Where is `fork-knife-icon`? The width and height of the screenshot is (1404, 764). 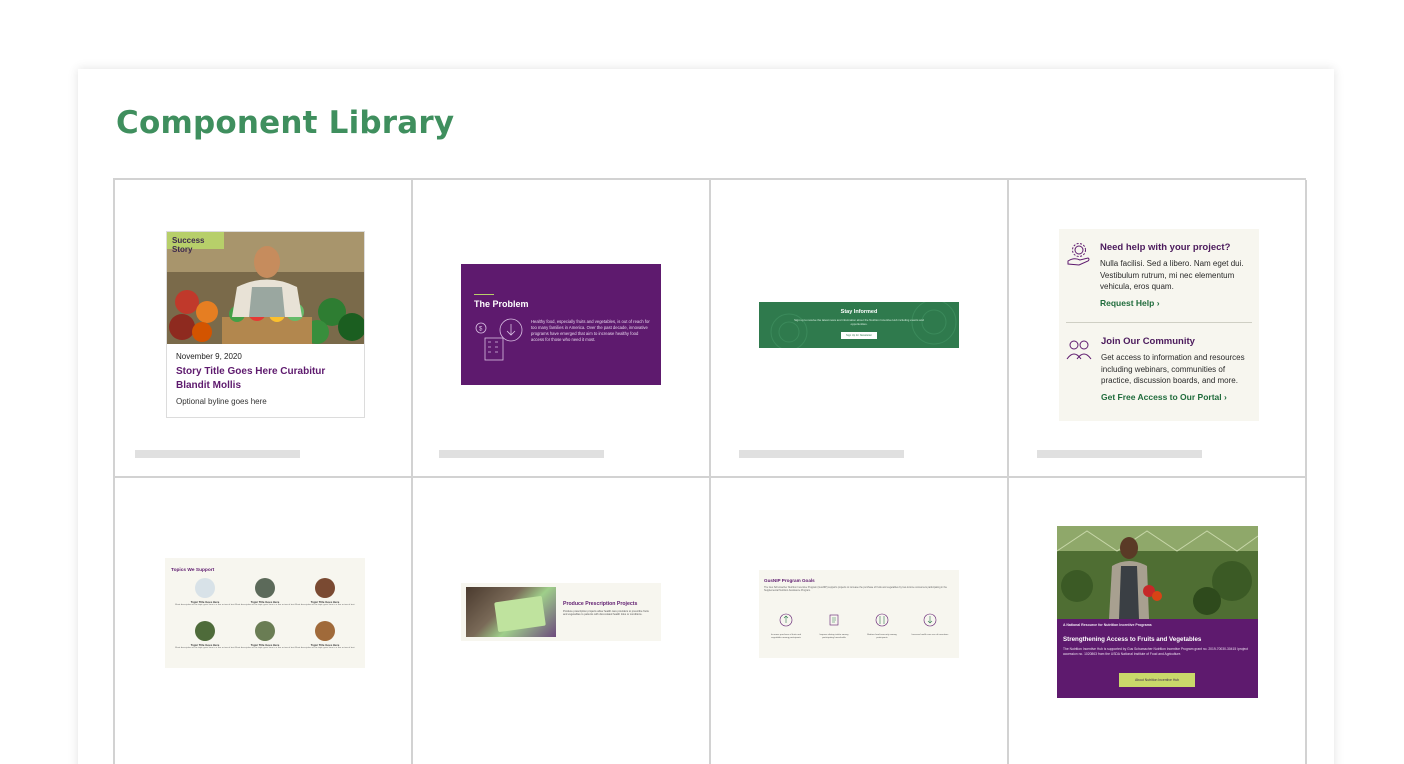
fork-knife-icon is located at coordinates (882, 620).